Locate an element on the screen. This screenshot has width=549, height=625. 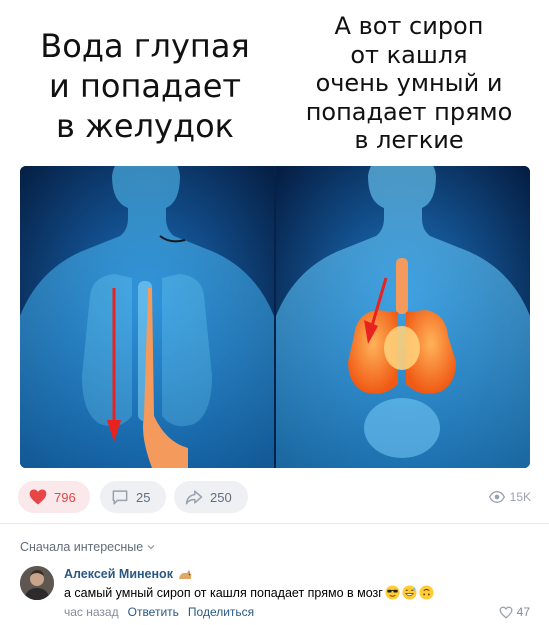
comment-like-button: 47 is located at coordinates (514, 612).